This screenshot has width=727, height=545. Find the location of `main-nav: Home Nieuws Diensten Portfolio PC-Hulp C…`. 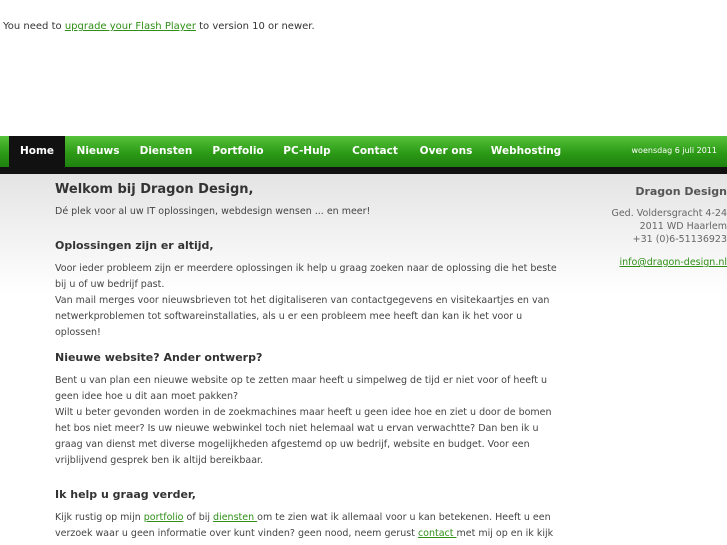

main-nav: Home Nieuws Diensten Portfolio PC-Hulp C… is located at coordinates (363, 155).